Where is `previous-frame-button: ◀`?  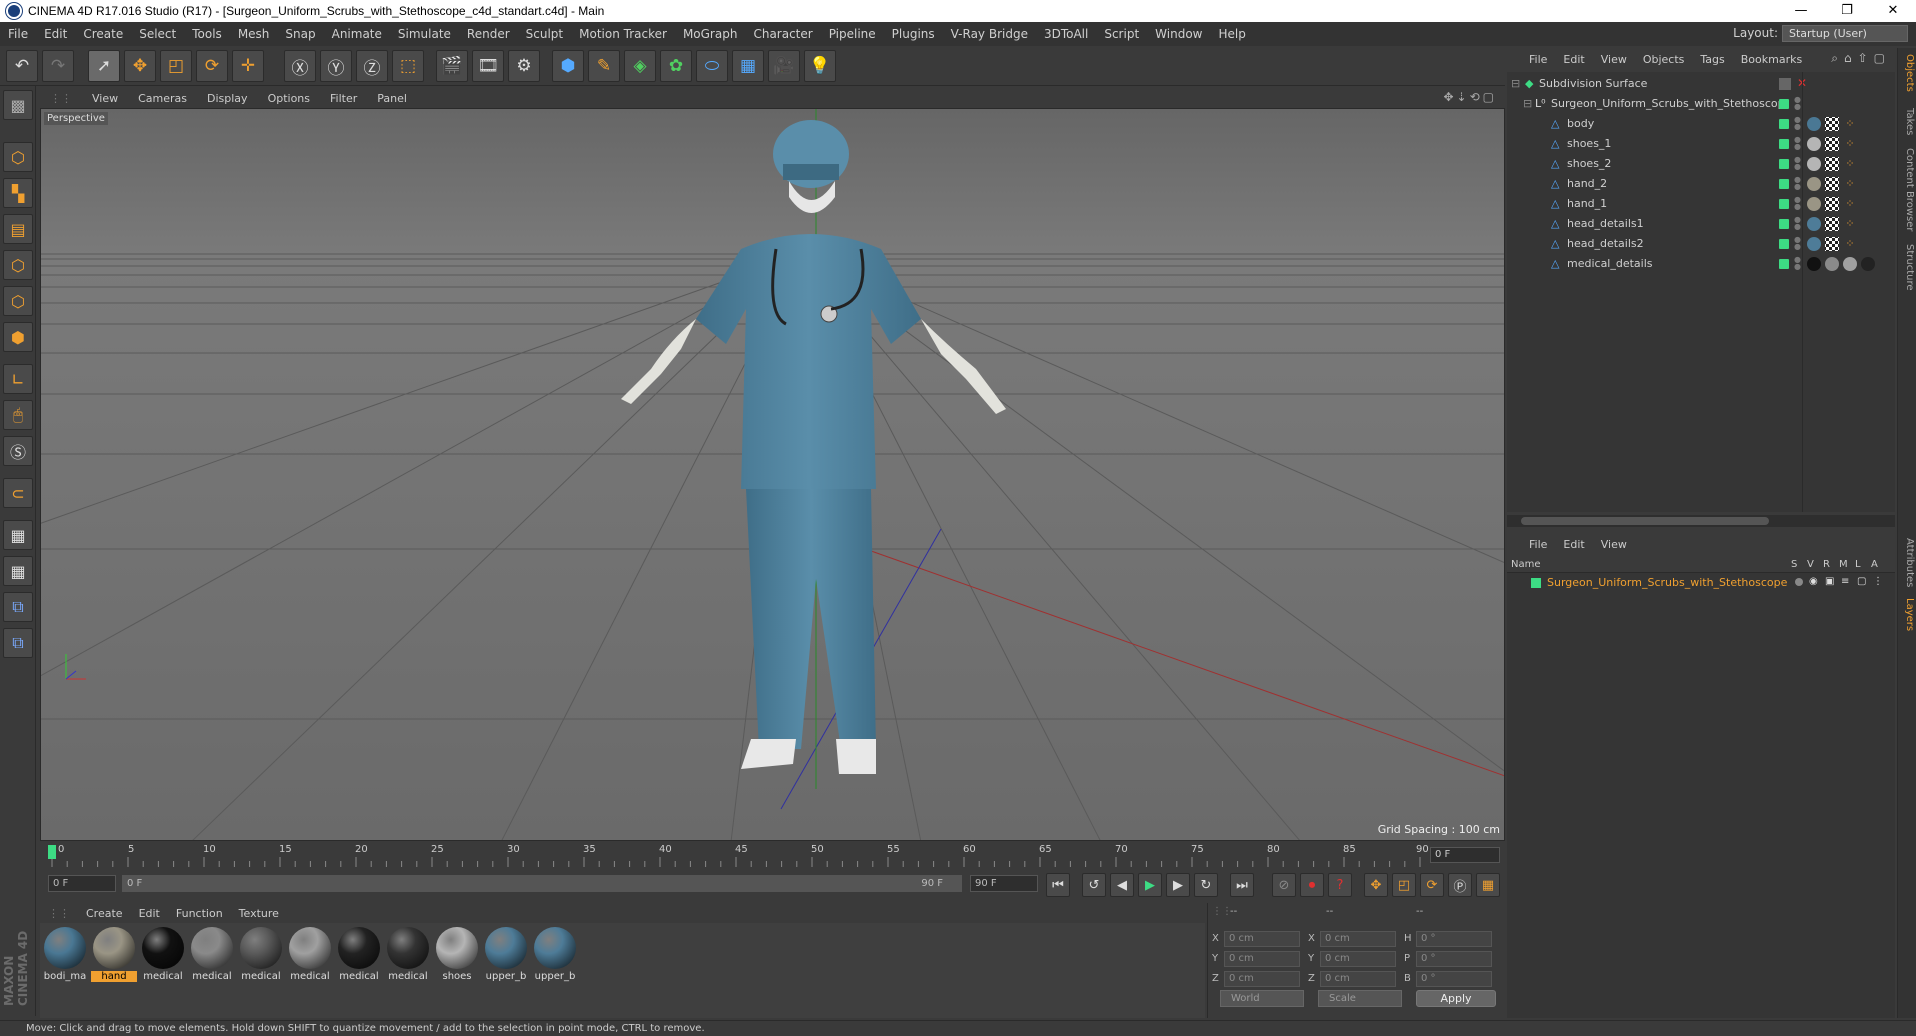
previous-frame-button: ◀ is located at coordinates (1122, 885).